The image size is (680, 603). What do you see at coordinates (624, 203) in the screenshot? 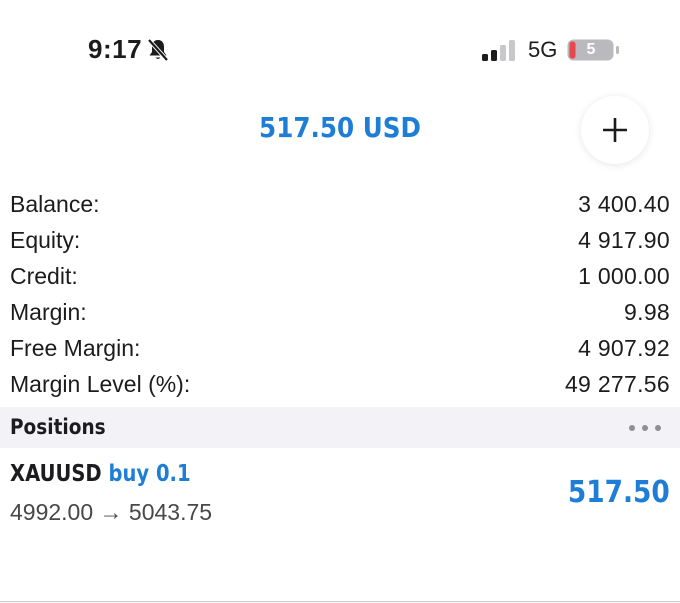
I see `balance-value: 3 400.40` at bounding box center [624, 203].